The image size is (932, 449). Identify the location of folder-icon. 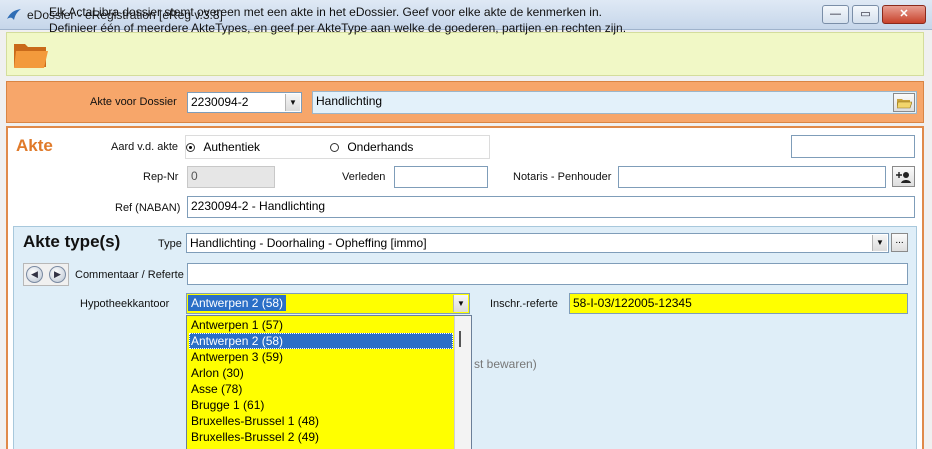
(31, 56).